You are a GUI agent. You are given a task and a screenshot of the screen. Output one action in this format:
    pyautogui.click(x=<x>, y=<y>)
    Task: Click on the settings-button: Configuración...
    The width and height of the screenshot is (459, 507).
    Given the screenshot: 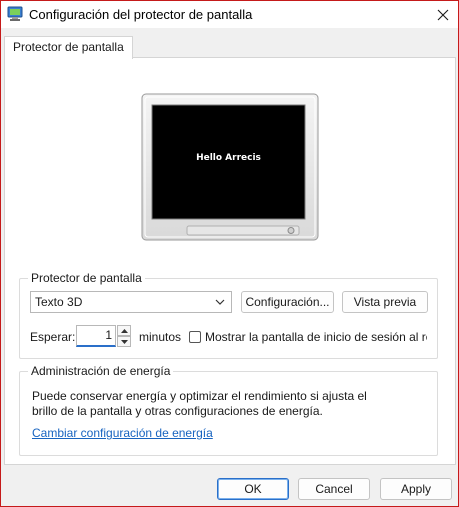 What is the action you would take?
    pyautogui.click(x=287, y=302)
    